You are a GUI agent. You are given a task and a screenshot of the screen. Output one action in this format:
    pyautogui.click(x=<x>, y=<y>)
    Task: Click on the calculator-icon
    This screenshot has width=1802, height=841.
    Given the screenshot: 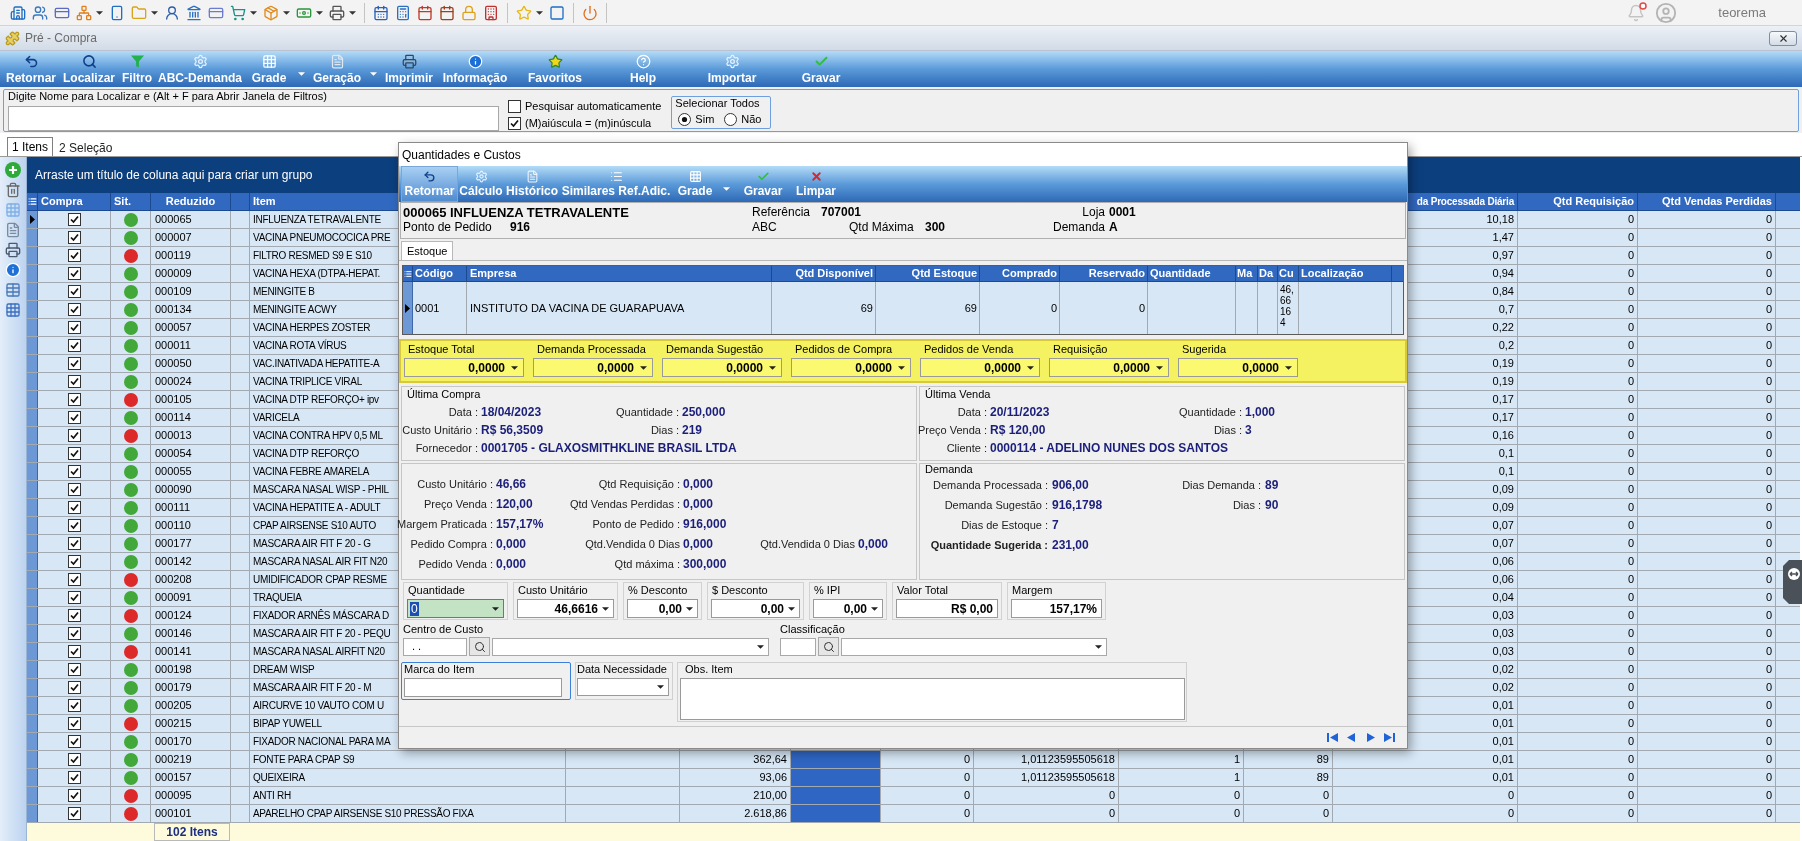 What is the action you would take?
    pyautogui.click(x=403, y=12)
    